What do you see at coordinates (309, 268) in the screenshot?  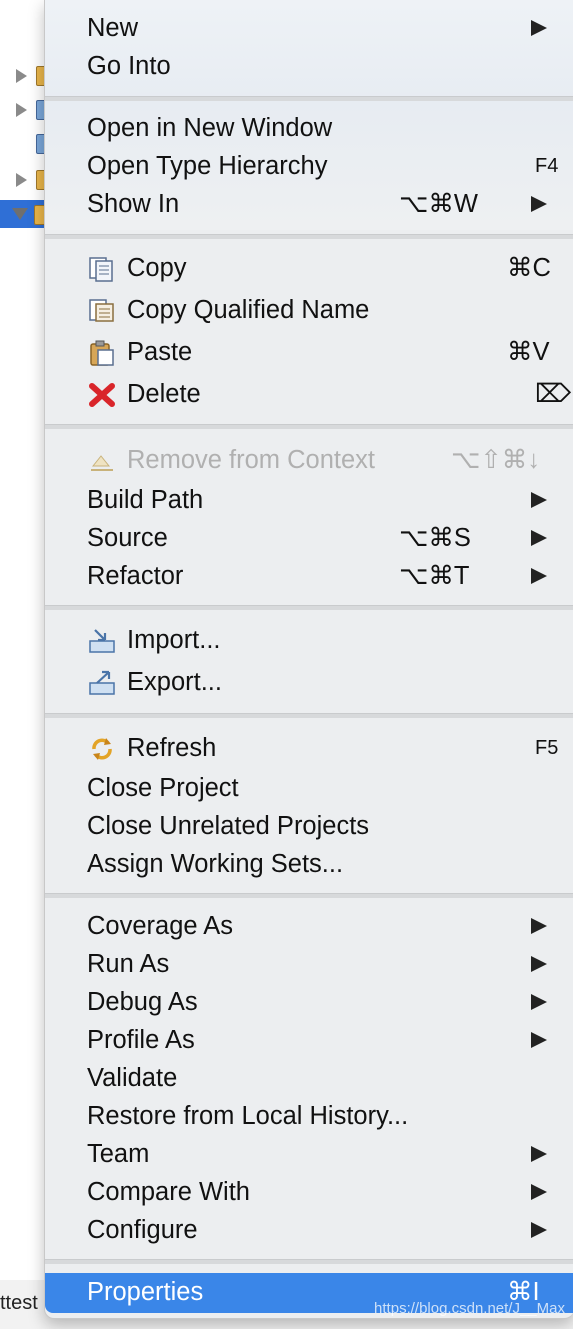 I see `menu-item-copy: Copy ⌘C` at bounding box center [309, 268].